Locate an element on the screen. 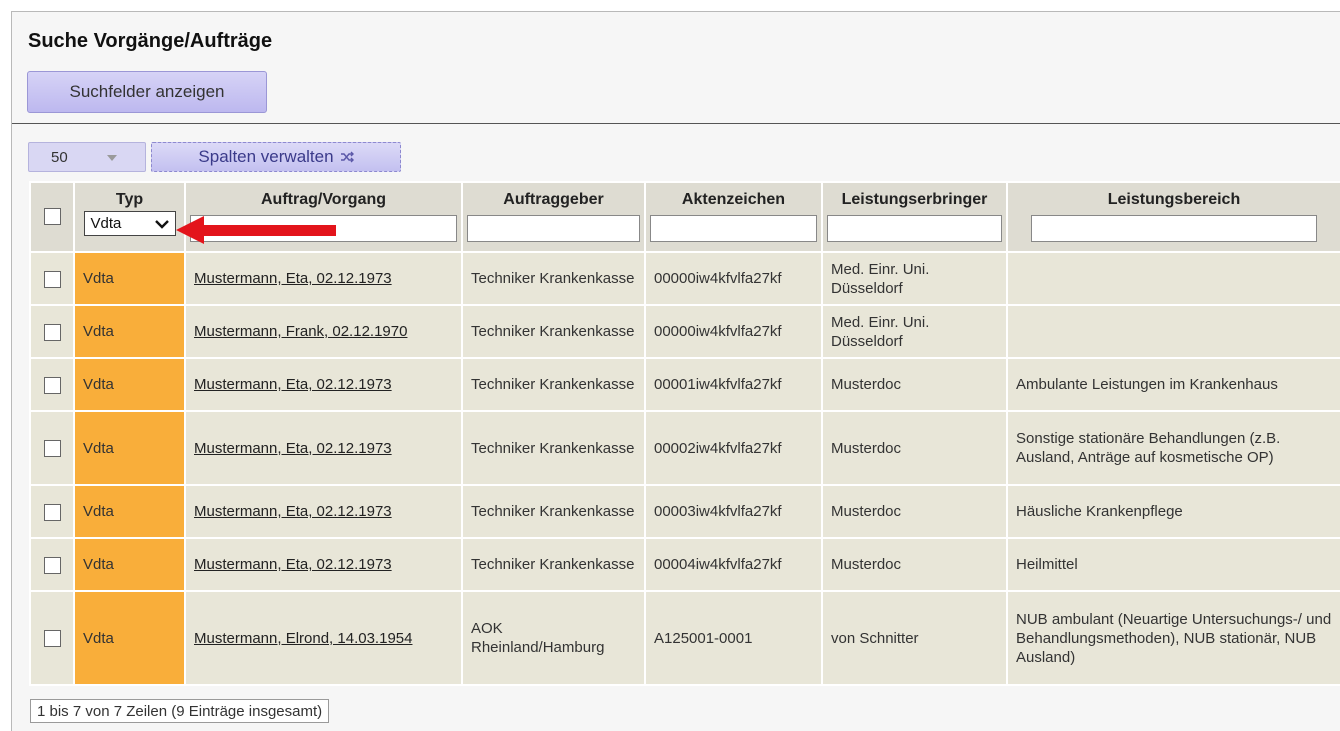 The height and width of the screenshot is (731, 1340). show-search-fields-button: Suchfelder anzeigen is located at coordinates (147, 92).